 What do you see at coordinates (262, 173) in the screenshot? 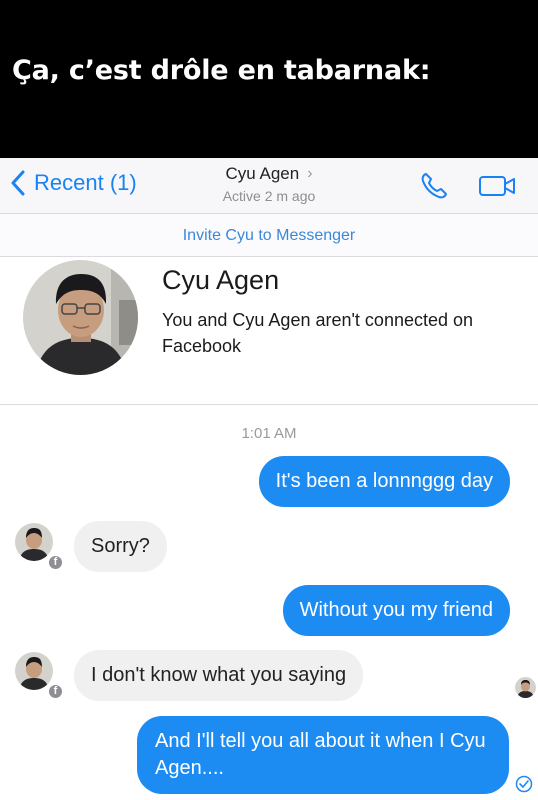
I see `contact-name: Cyu Agen` at bounding box center [262, 173].